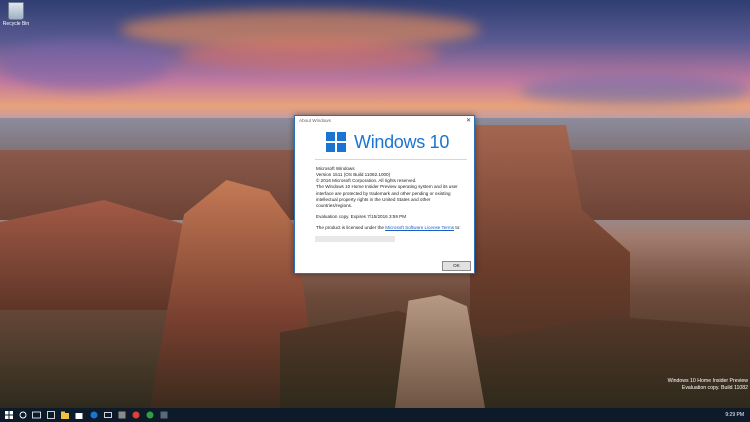 Image resolution: width=750 pixels, height=422 pixels. Describe the element at coordinates (9, 415) in the screenshot. I see `start-windows-icon` at that location.